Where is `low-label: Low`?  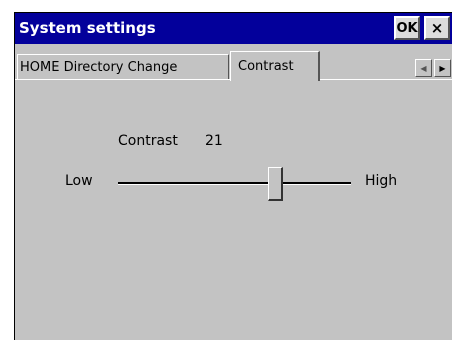
low-label: Low is located at coordinates (79, 181).